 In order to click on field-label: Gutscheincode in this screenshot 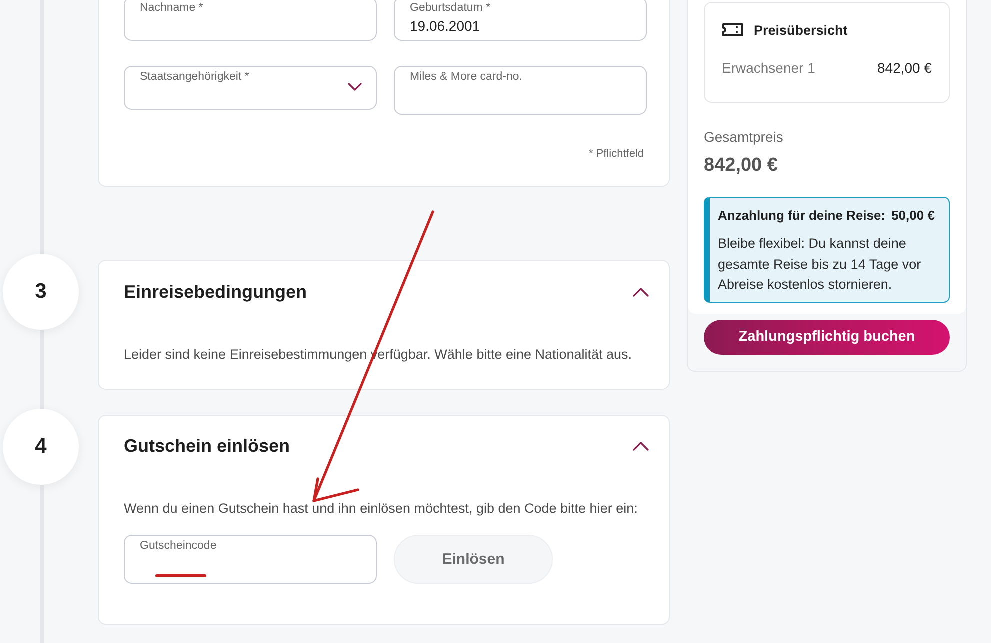, I will do `click(178, 546)`.